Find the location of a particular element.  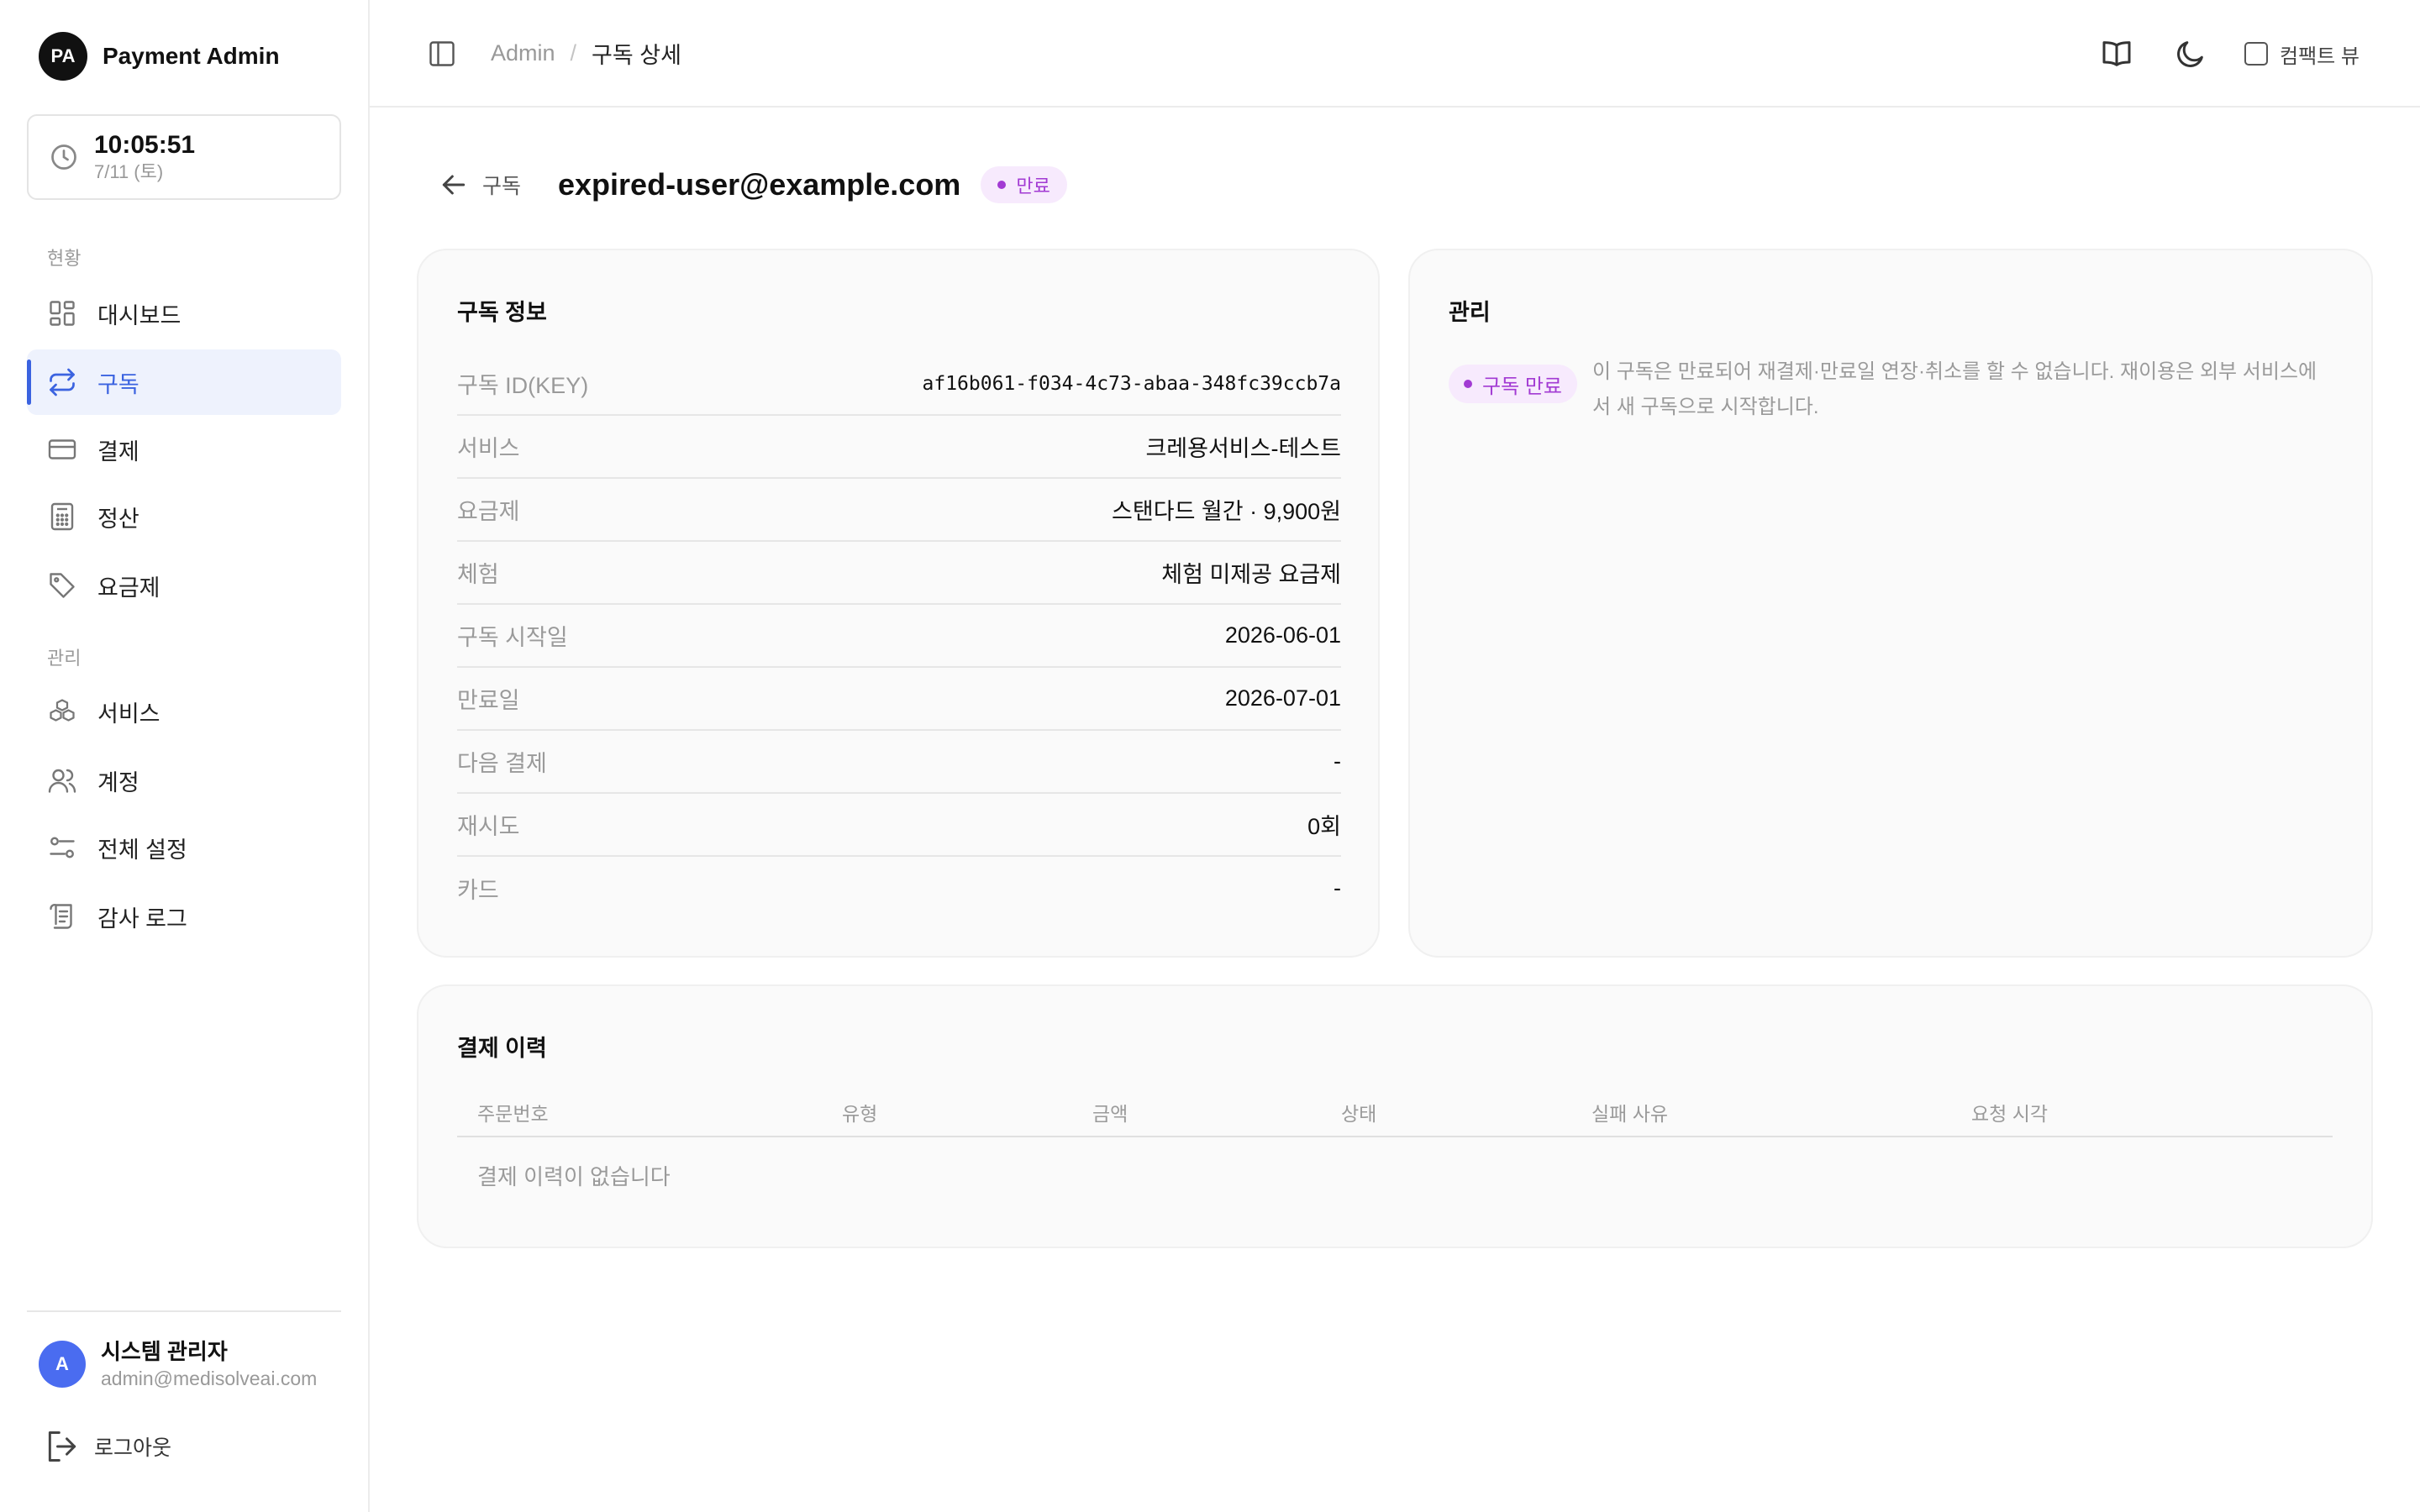

expired-badge: 구독 만료 is located at coordinates (1513, 384).